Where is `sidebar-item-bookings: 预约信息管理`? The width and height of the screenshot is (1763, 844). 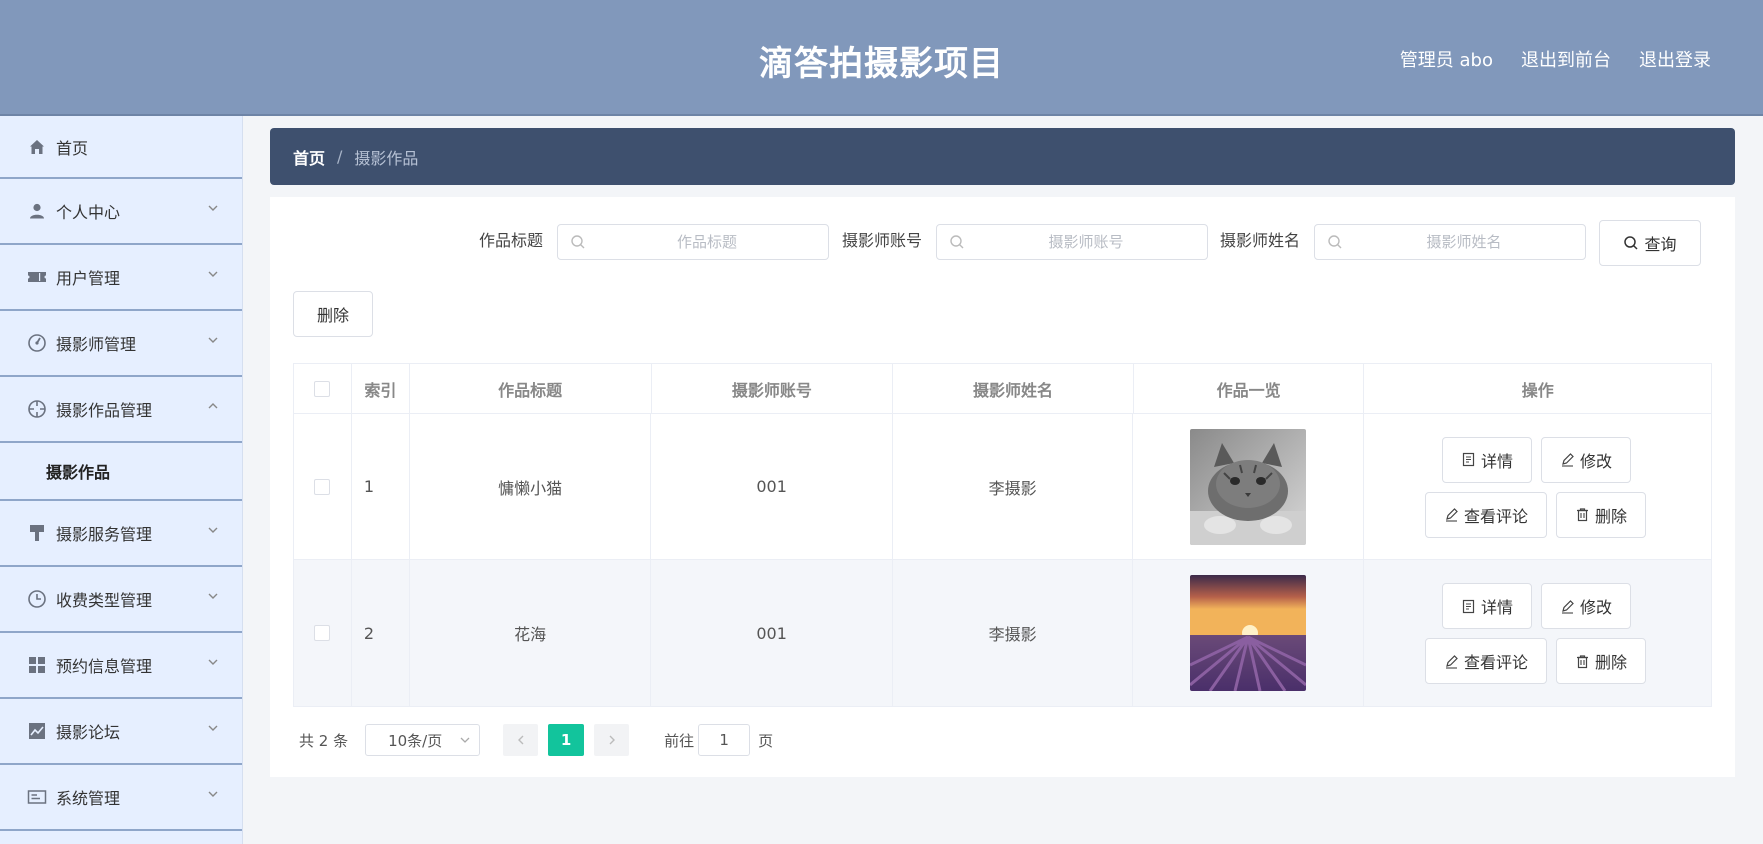 sidebar-item-bookings: 预约信息管理 is located at coordinates (121, 666).